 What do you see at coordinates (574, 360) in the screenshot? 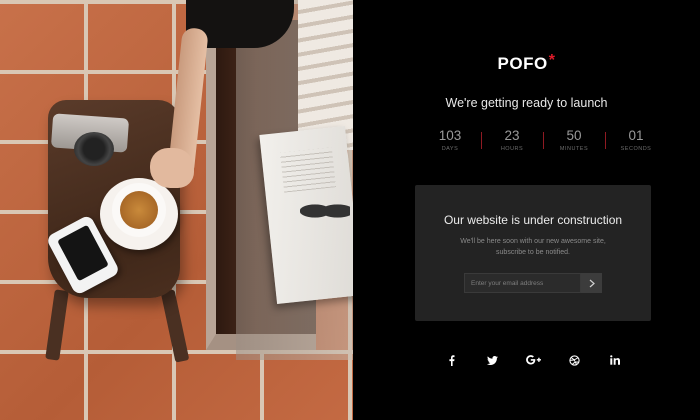
I see `dribbble-icon` at bounding box center [574, 360].